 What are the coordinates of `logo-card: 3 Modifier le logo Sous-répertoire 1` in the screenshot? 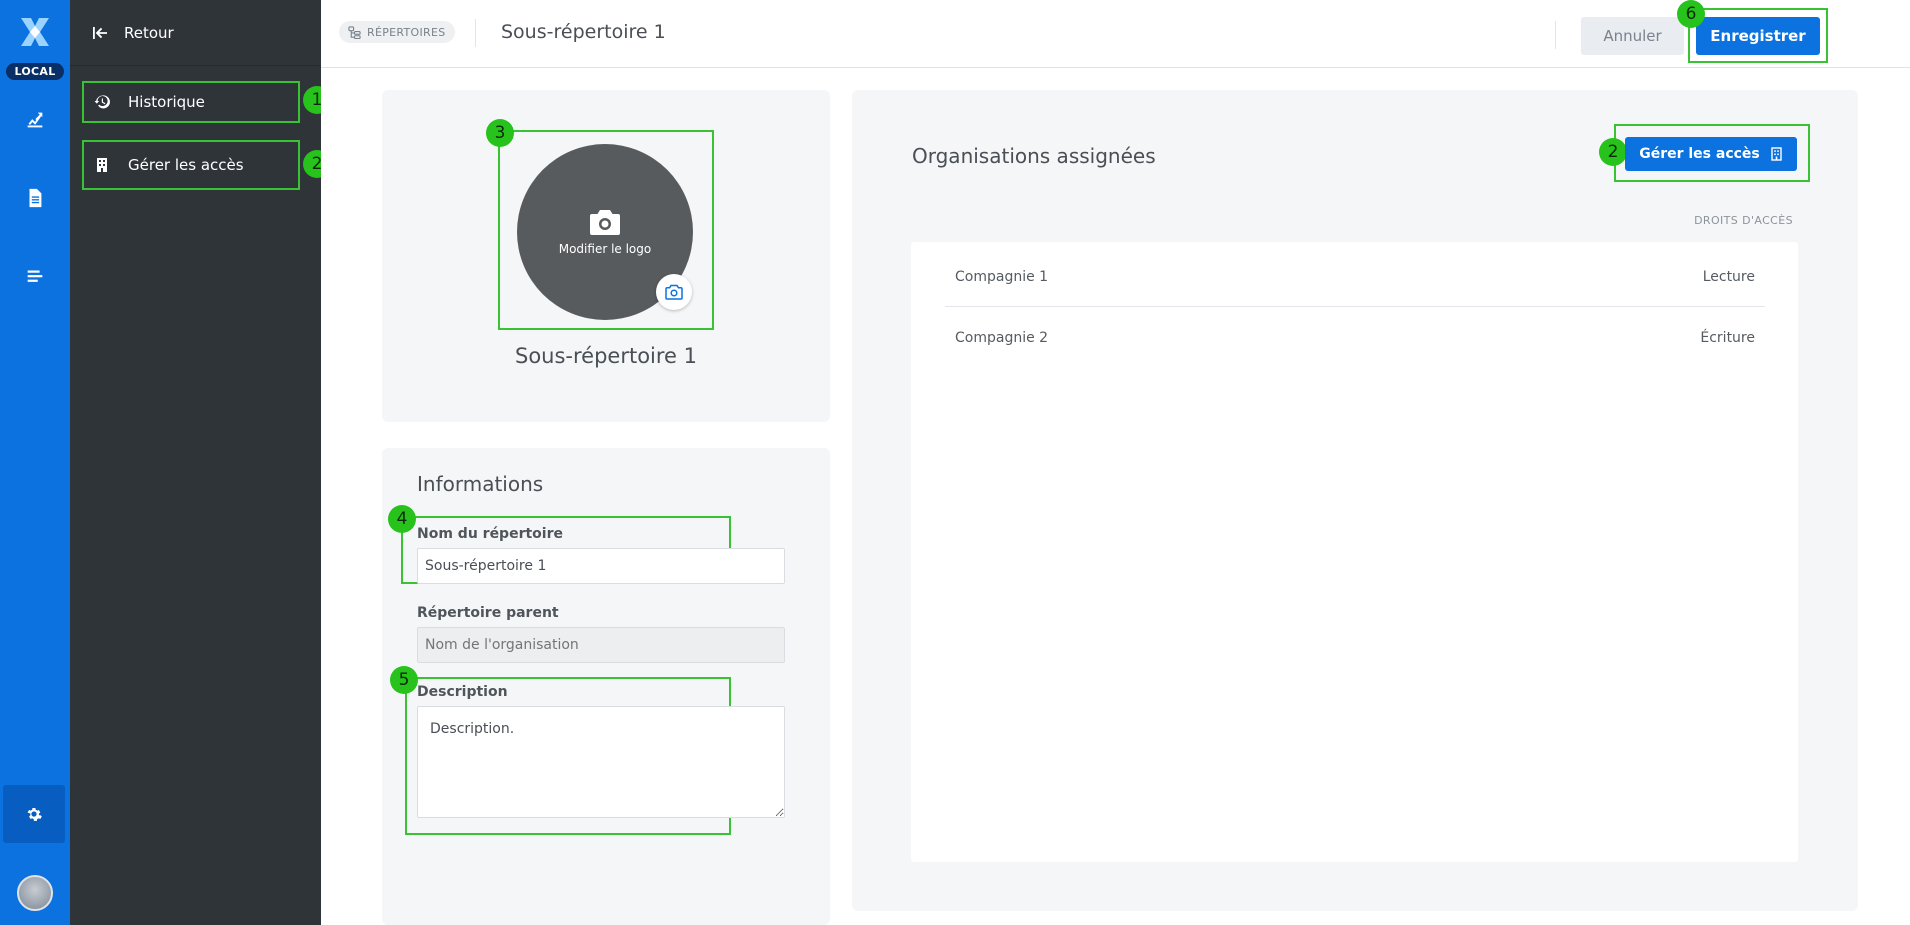 It's located at (606, 256).